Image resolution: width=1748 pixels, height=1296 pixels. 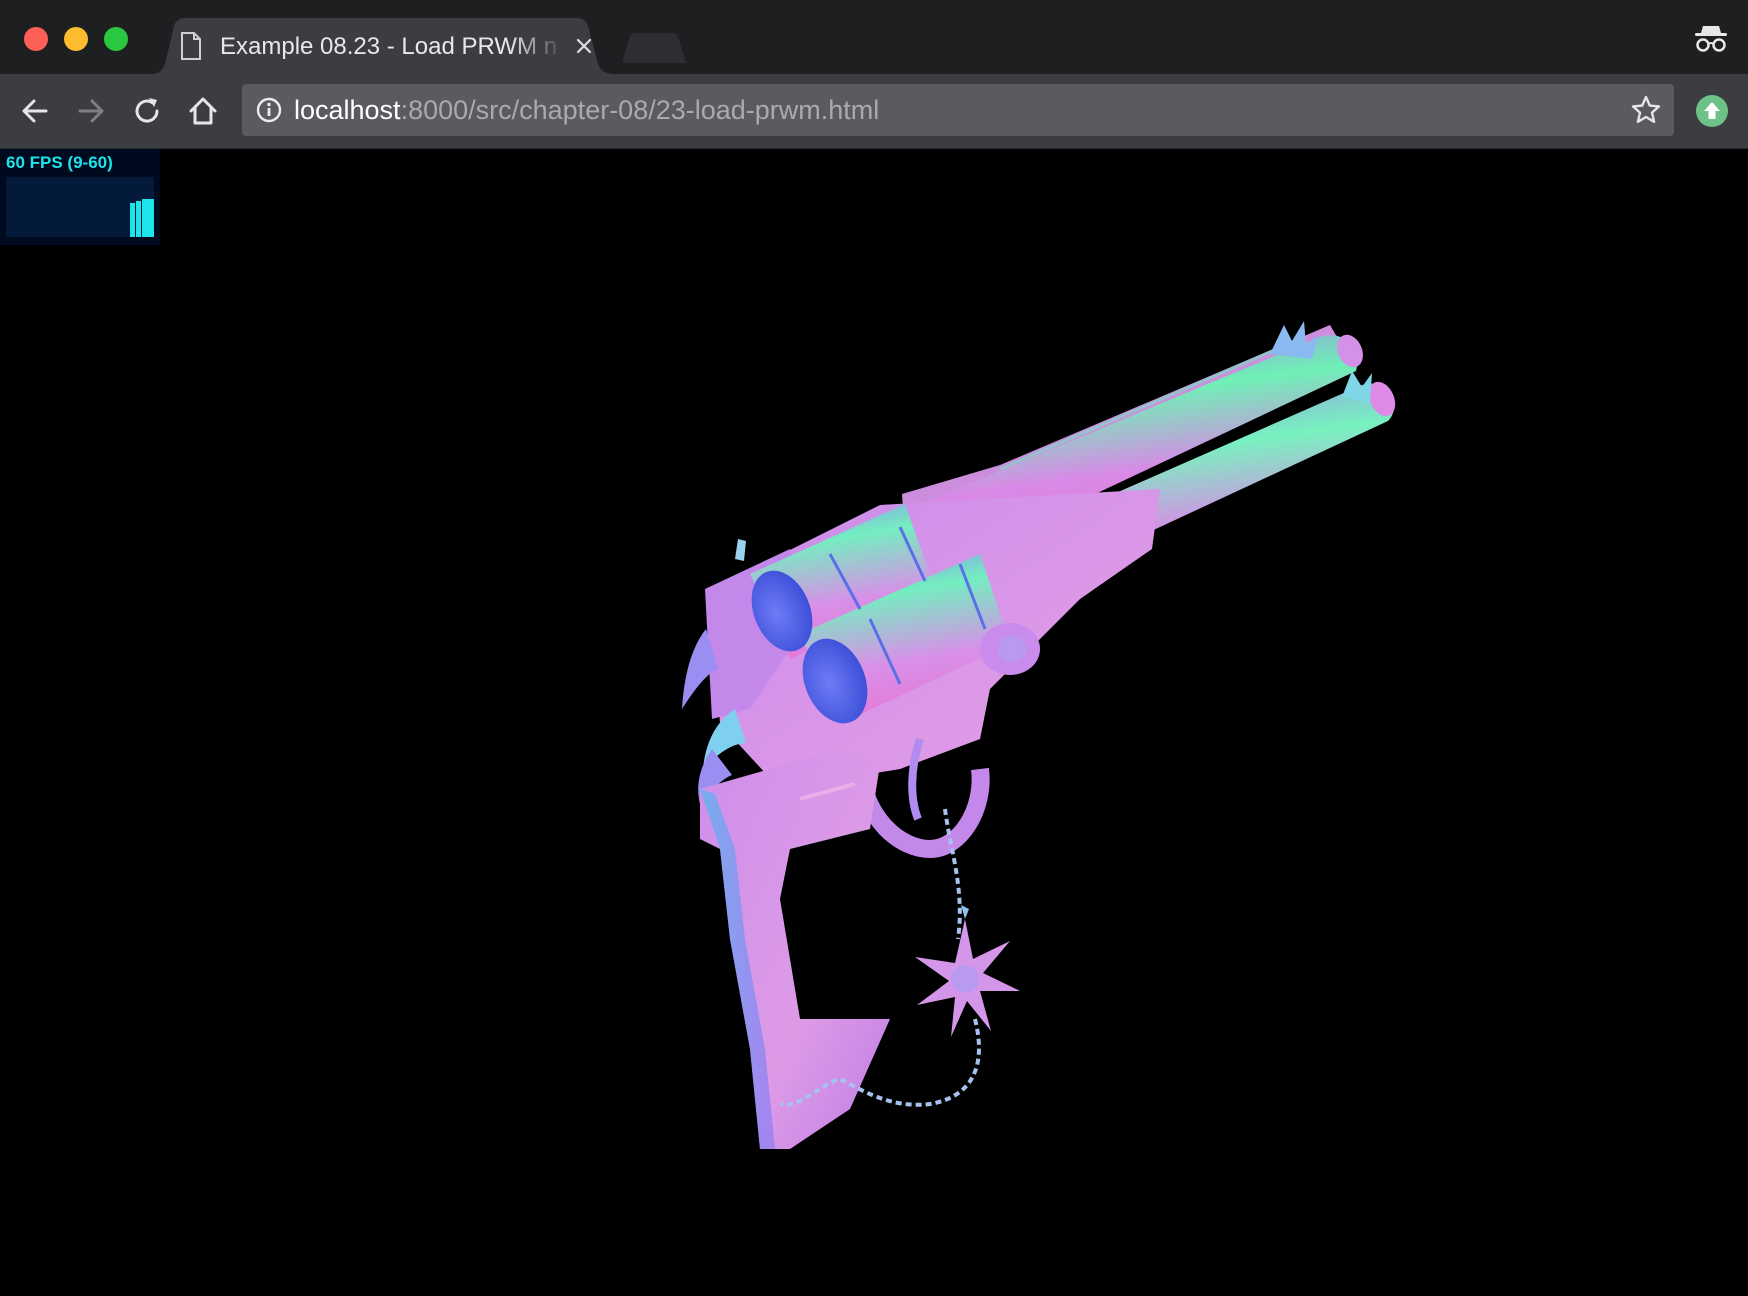 I want to click on info-icon, so click(x=269, y=110).